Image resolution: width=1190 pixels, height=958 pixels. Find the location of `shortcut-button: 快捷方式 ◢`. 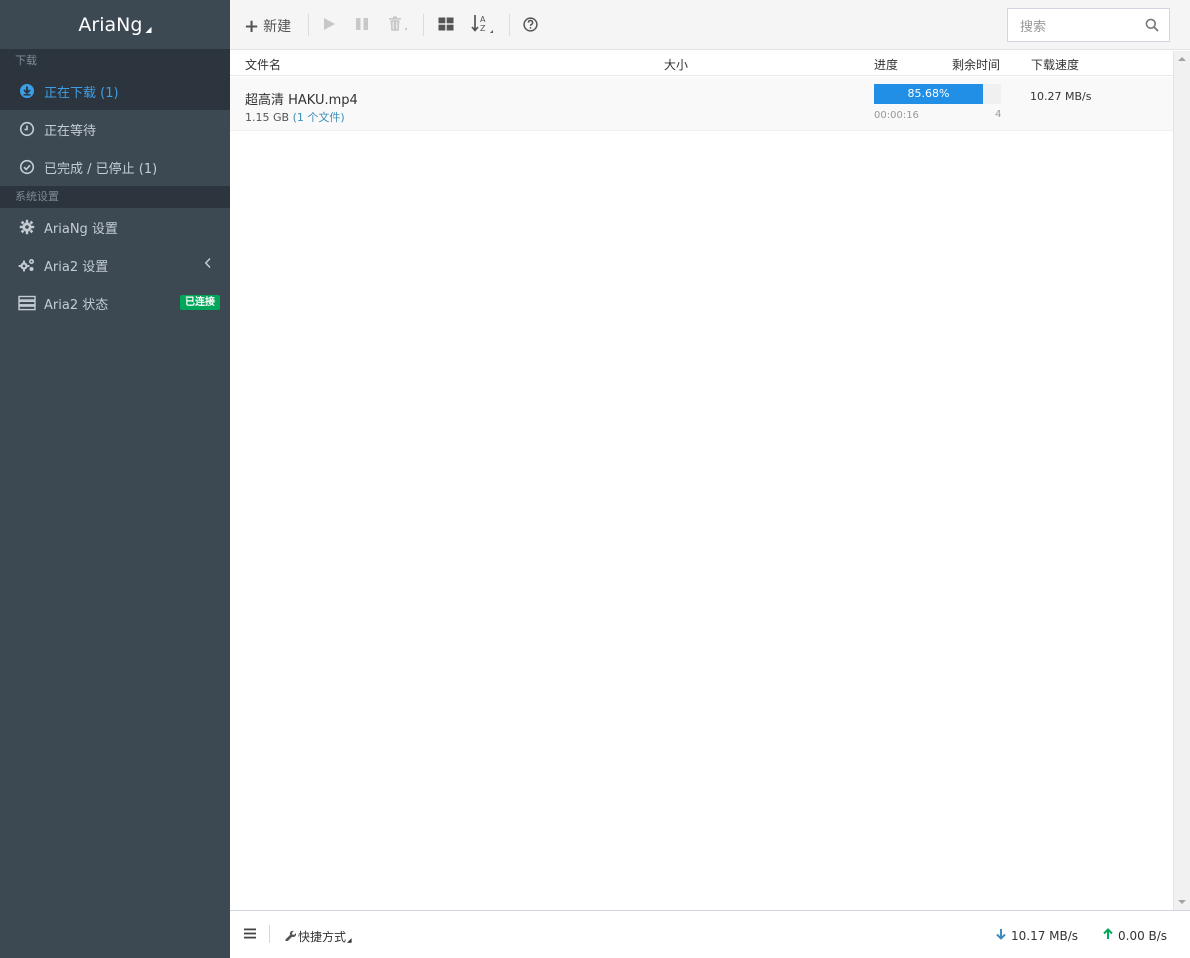

shortcut-button: 快捷方式 ◢ is located at coordinates (318, 936).